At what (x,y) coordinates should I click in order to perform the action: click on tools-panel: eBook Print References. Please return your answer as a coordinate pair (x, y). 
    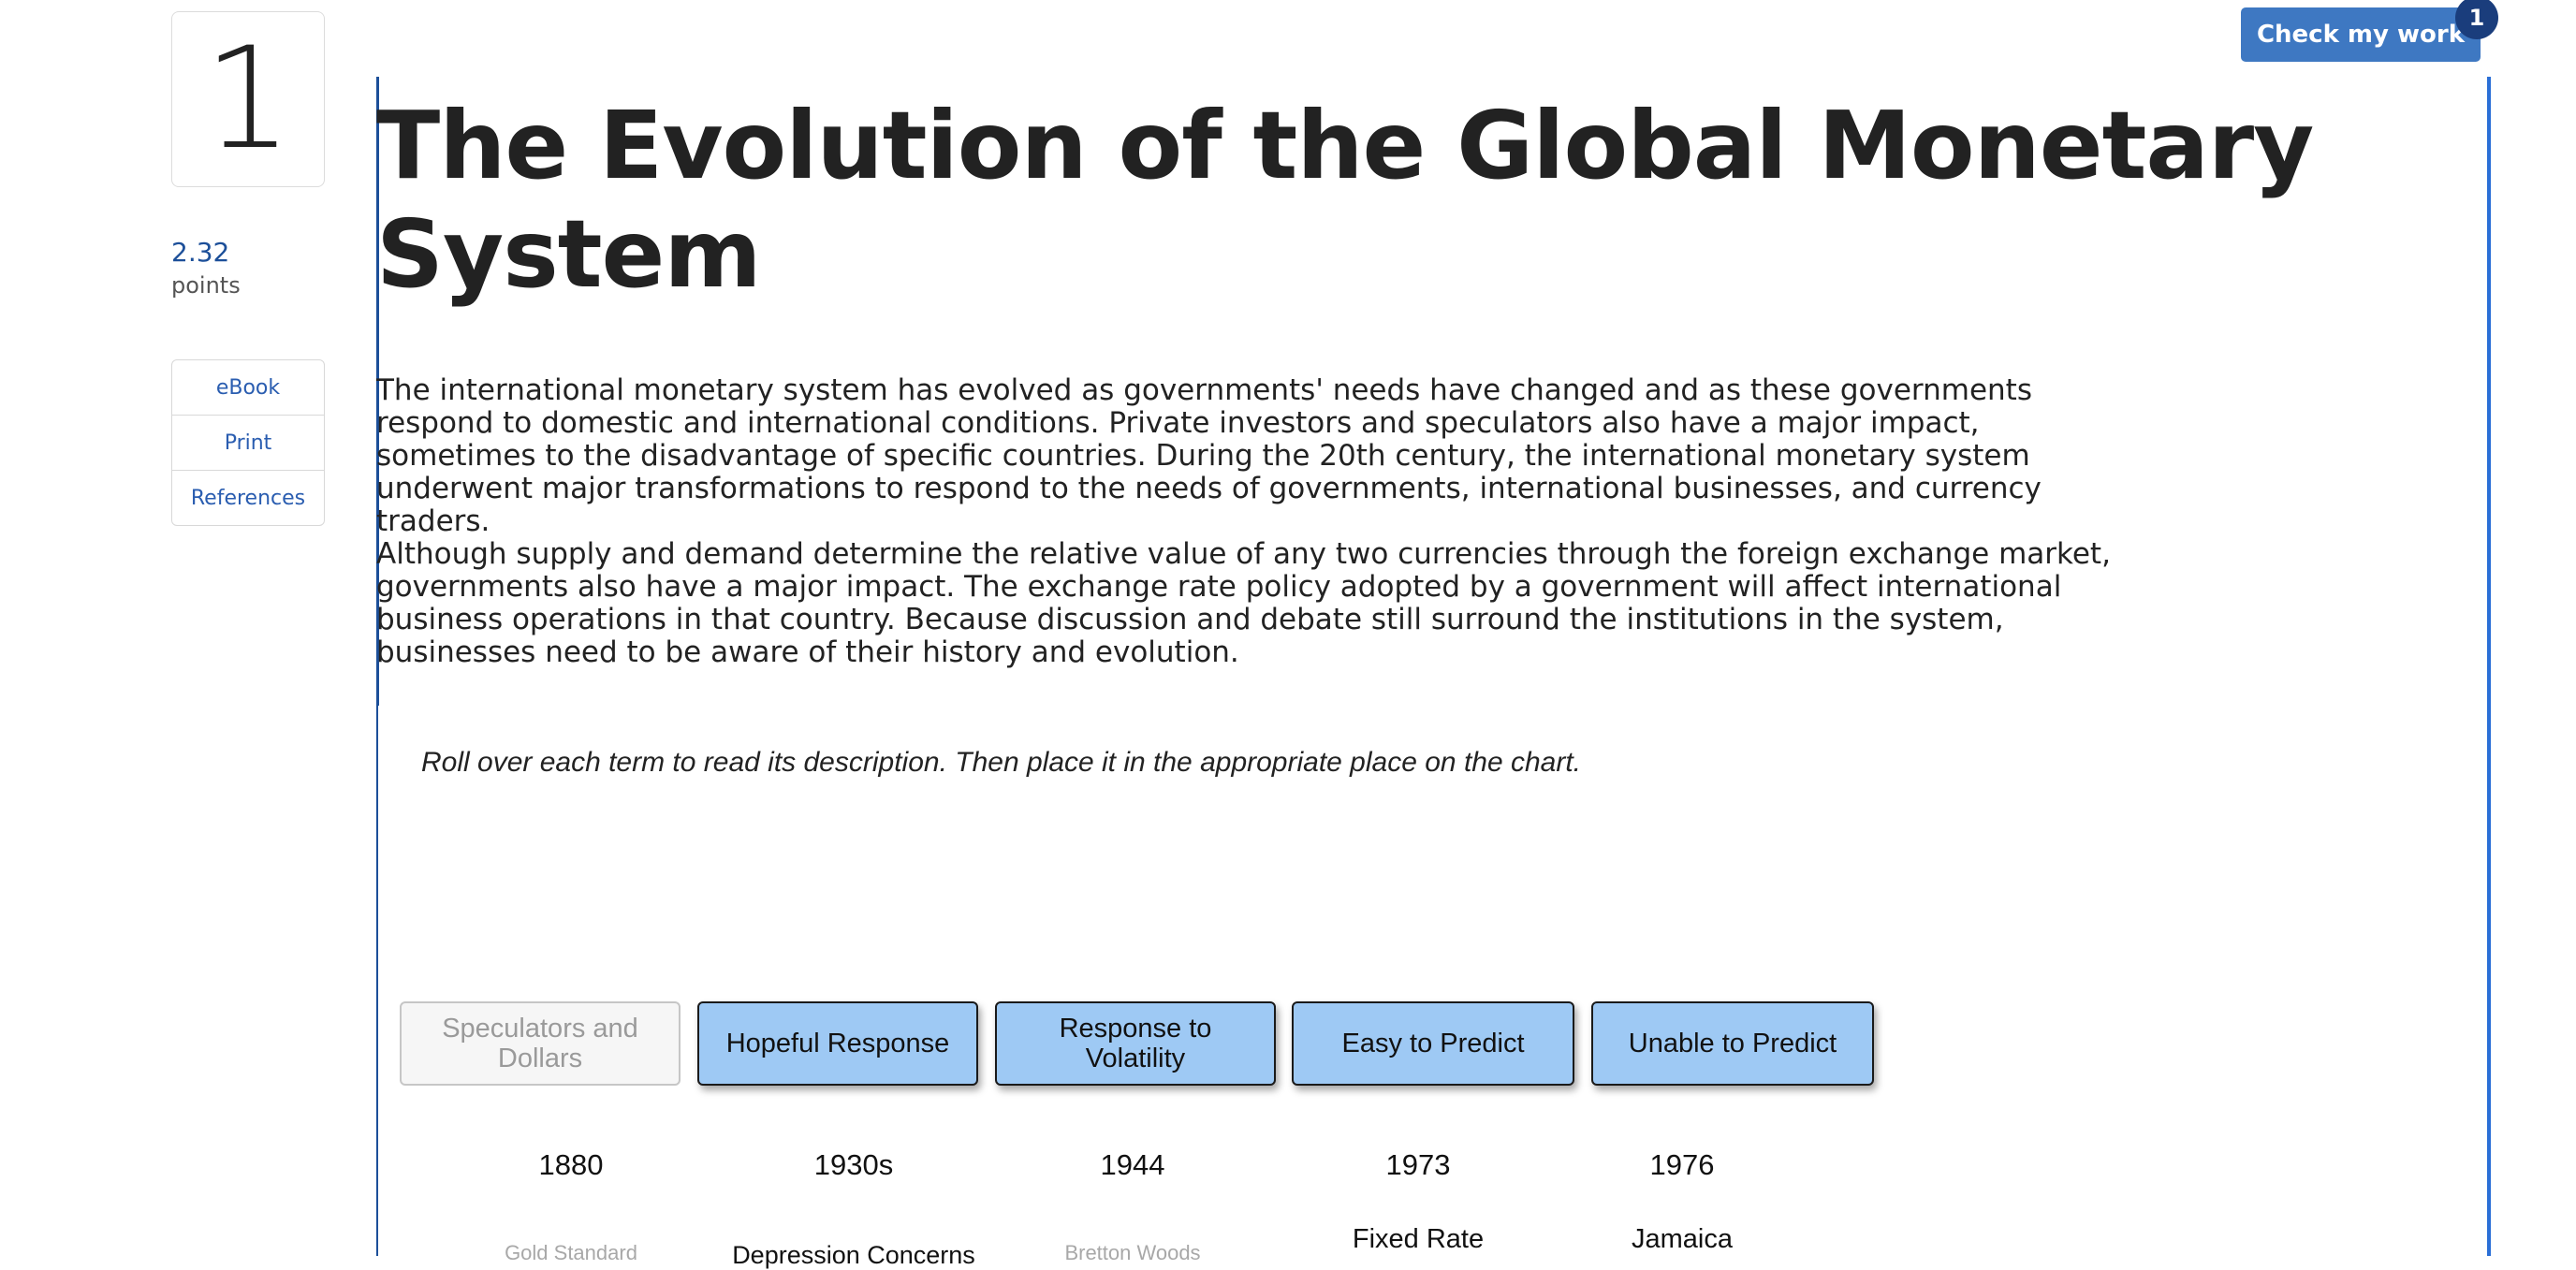
    Looking at the image, I should click on (248, 442).